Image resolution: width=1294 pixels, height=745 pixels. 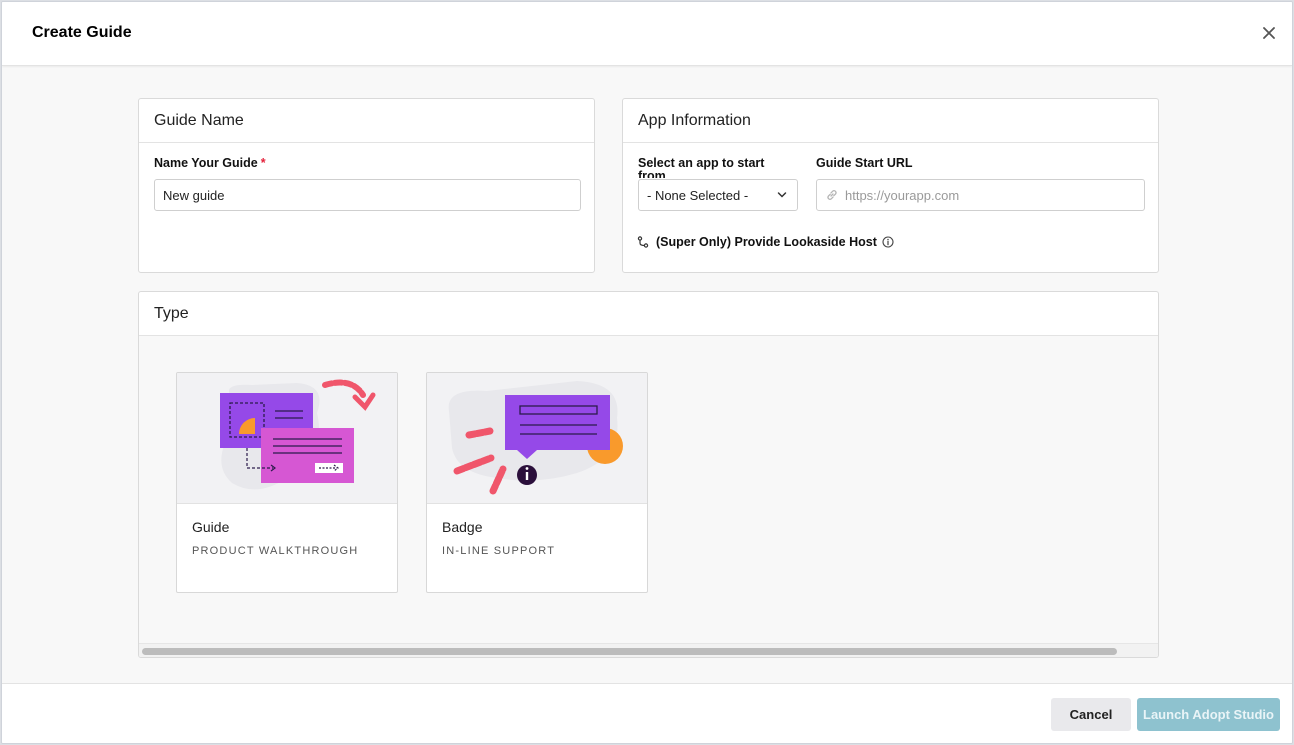 What do you see at coordinates (1208, 714) in the screenshot?
I see `launch-adopt-studio-button: Launch Adopt Studio` at bounding box center [1208, 714].